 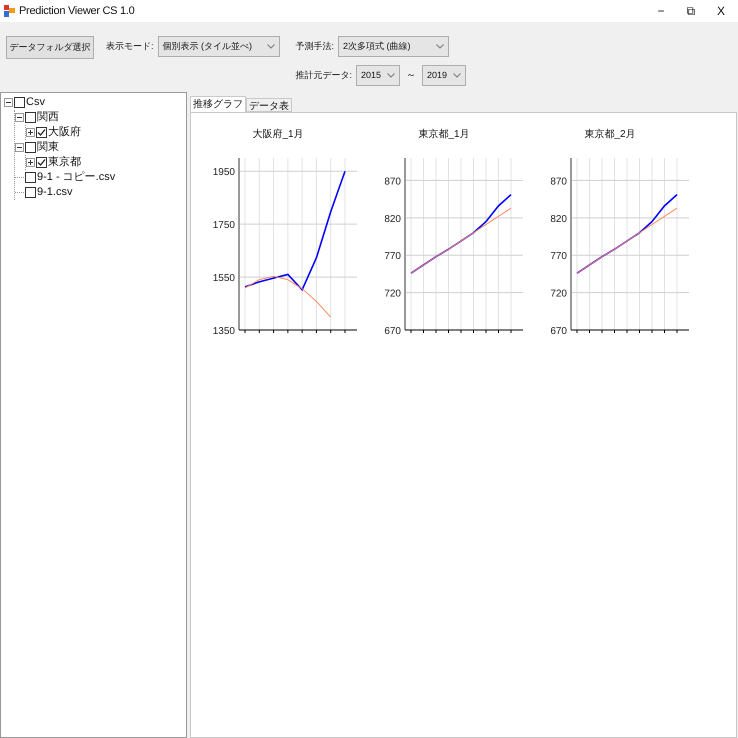 I want to click on method-label: 予測手法:, so click(x=315, y=46).